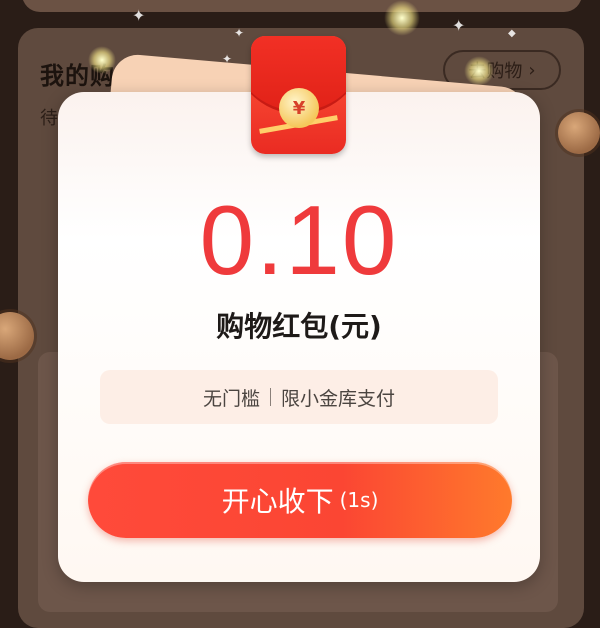 This screenshot has width=600, height=628. Describe the element at coordinates (49, 118) in the screenshot. I see `section-subtitle: 待` at that location.